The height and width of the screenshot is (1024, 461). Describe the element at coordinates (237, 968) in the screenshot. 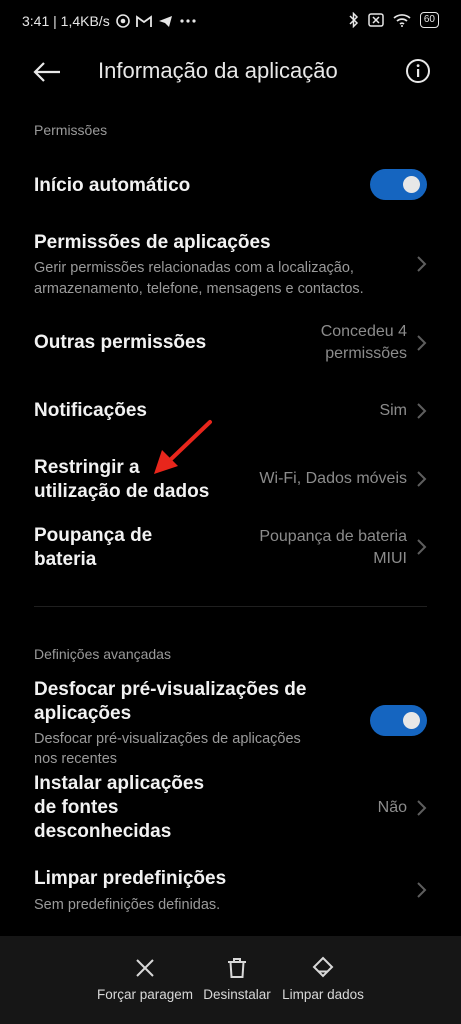

I see `trash-icon` at that location.